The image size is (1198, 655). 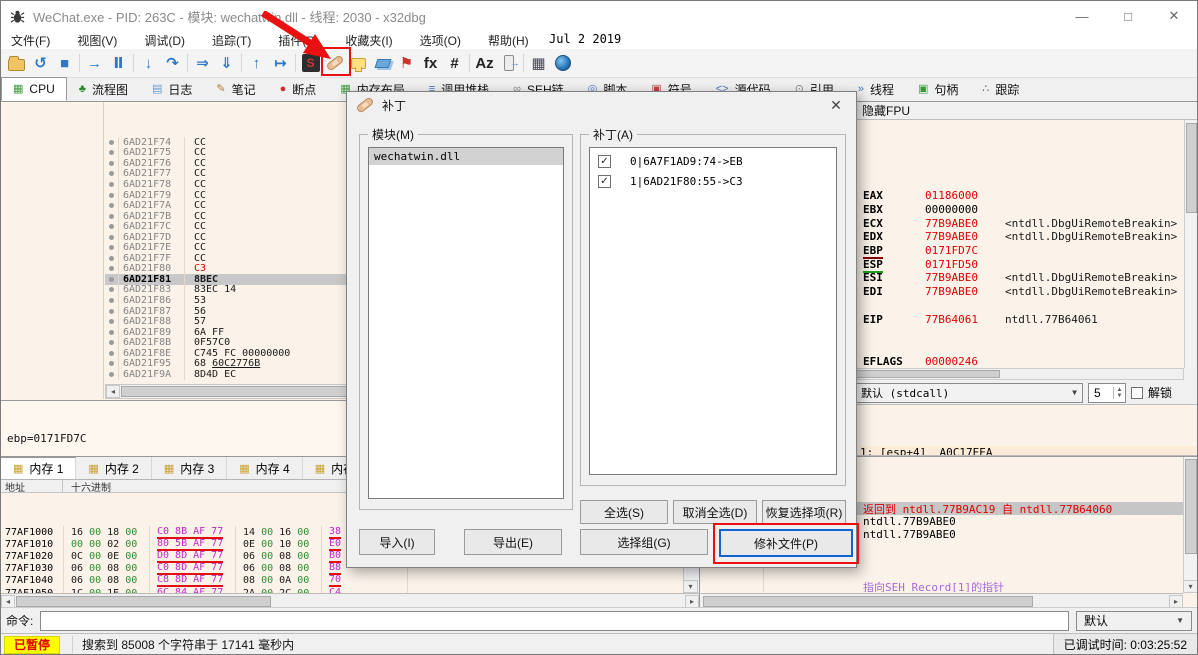 I want to click on register-row: EDI 77B9ABE0 <ntdll.DbgUiRemoteBreakin>, so click(x=1023, y=292).